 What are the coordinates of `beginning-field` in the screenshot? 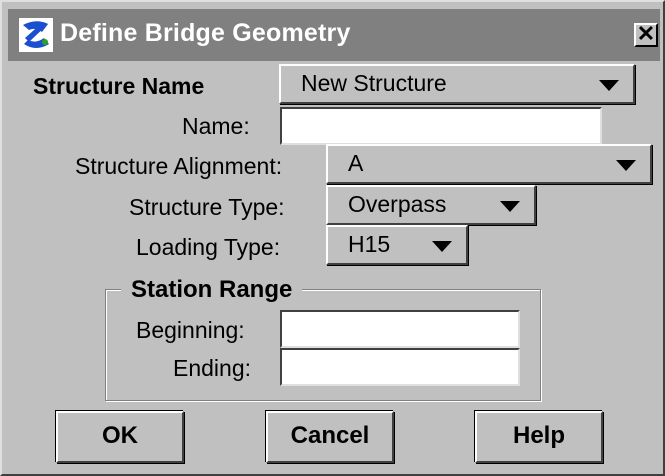 It's located at (400, 329).